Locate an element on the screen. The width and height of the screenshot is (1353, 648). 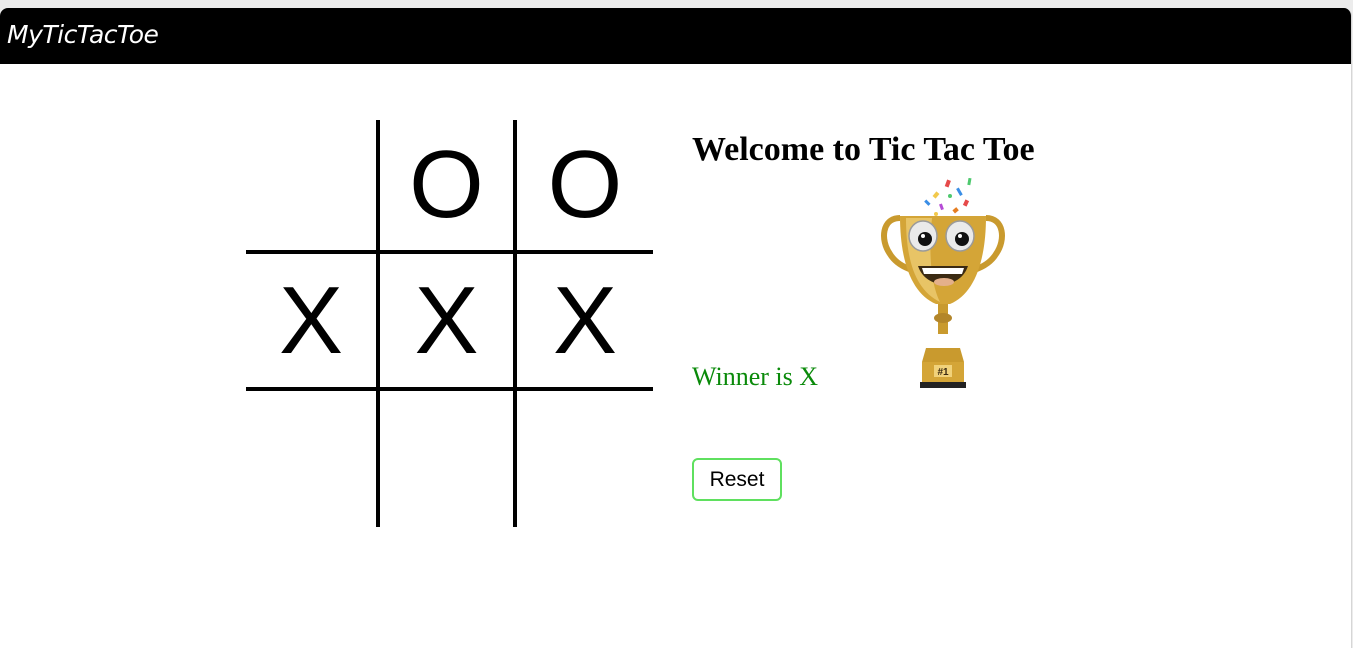
winner-message: Winner is X is located at coordinates (755, 376).